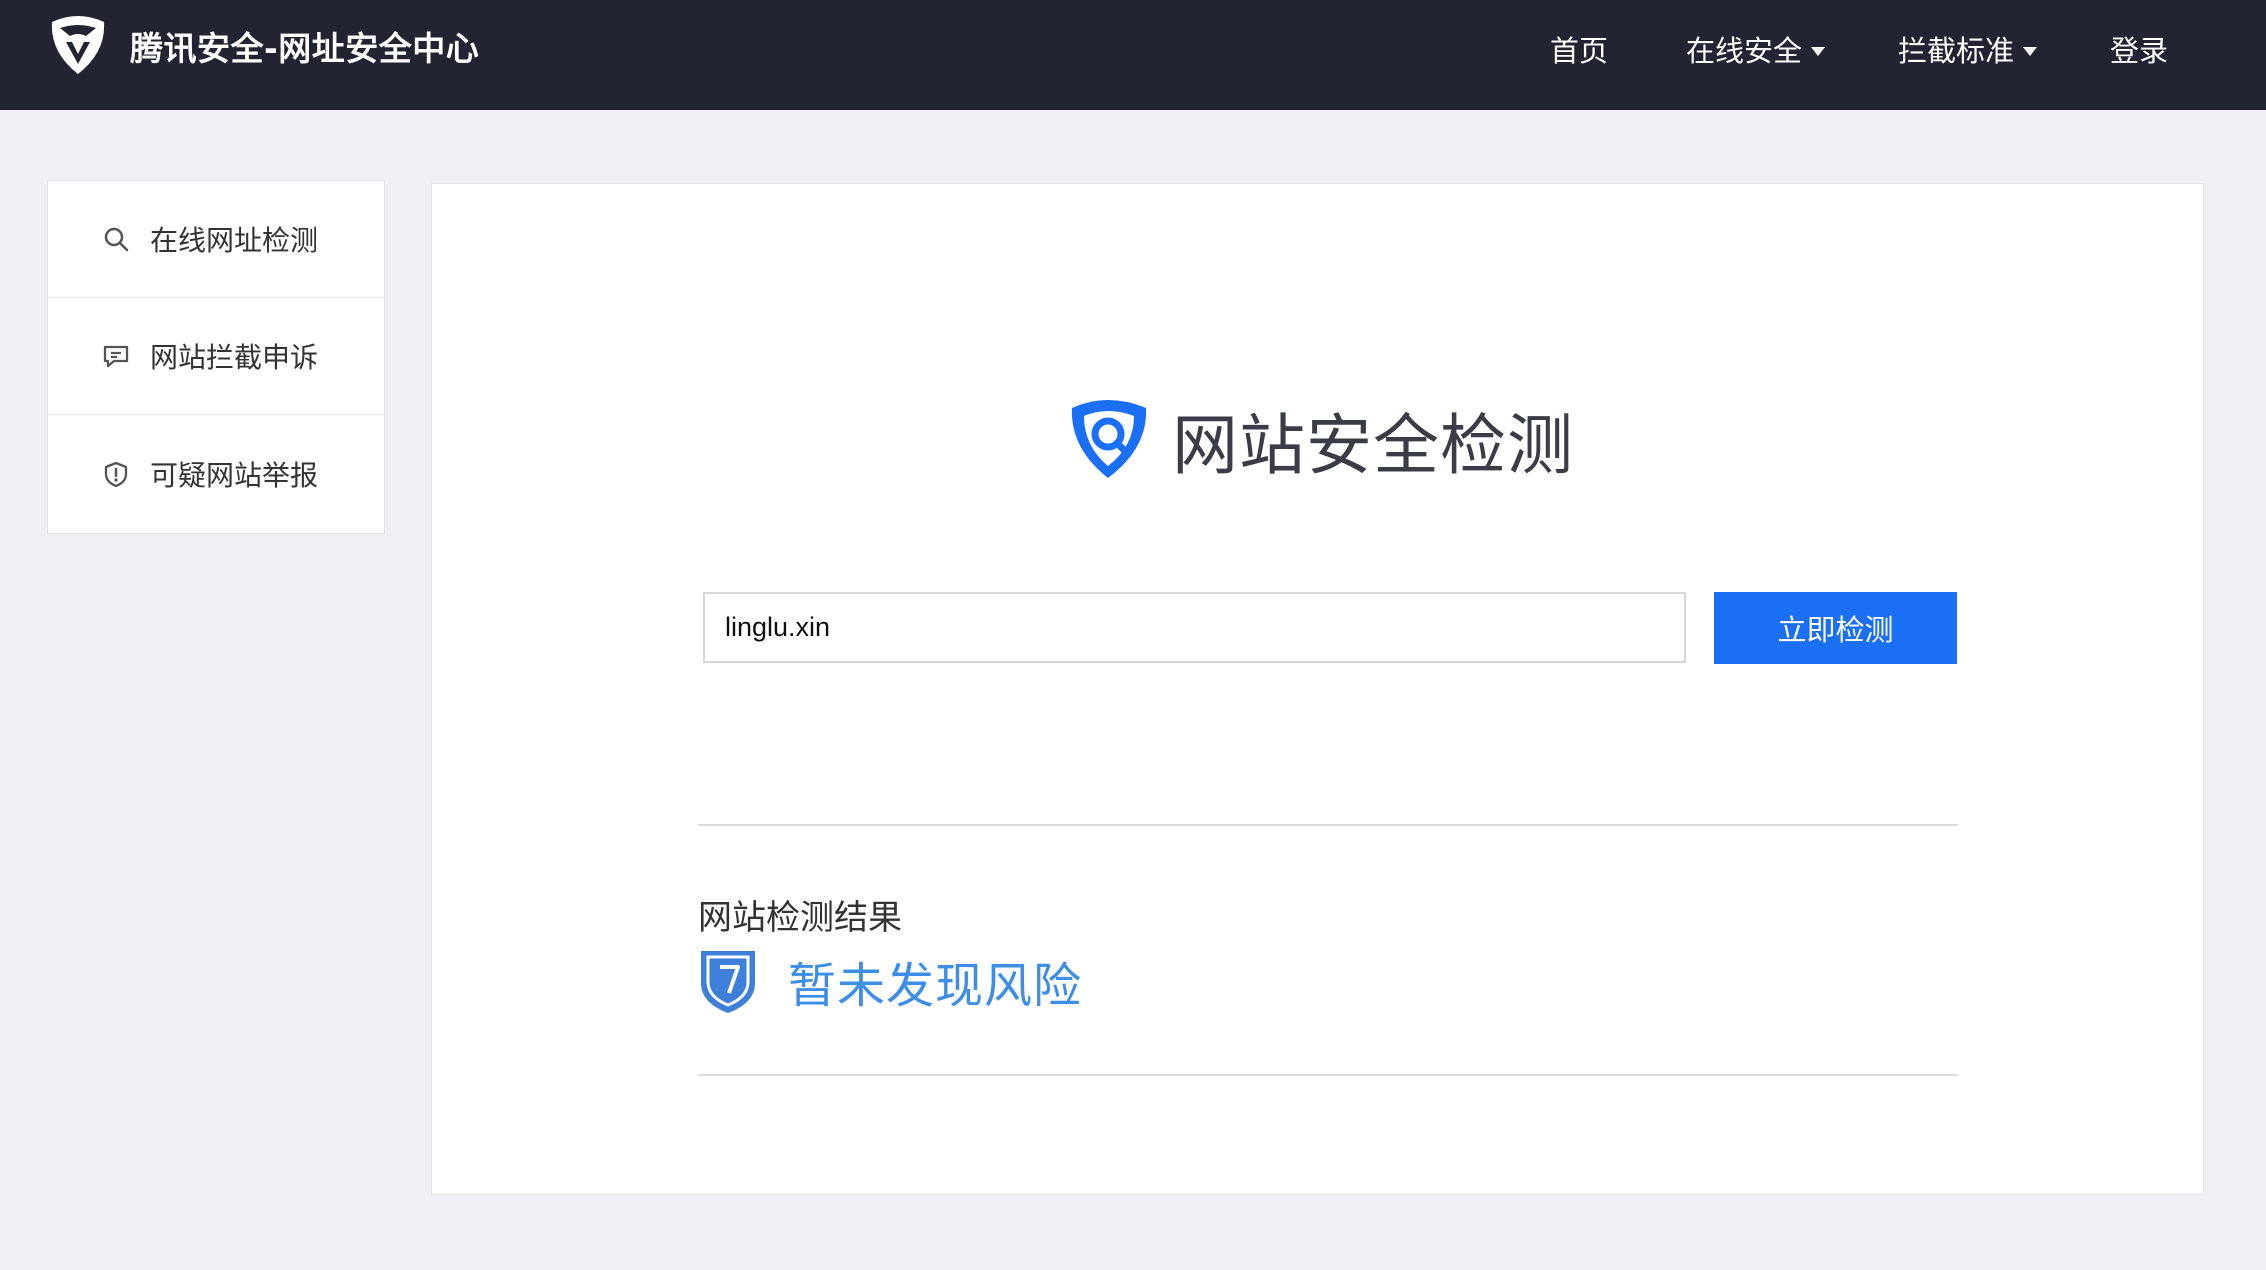 The height and width of the screenshot is (1270, 2266). Describe the element at coordinates (1956, 51) in the screenshot. I see `nav-block-standards-label: 拦截标准` at that location.